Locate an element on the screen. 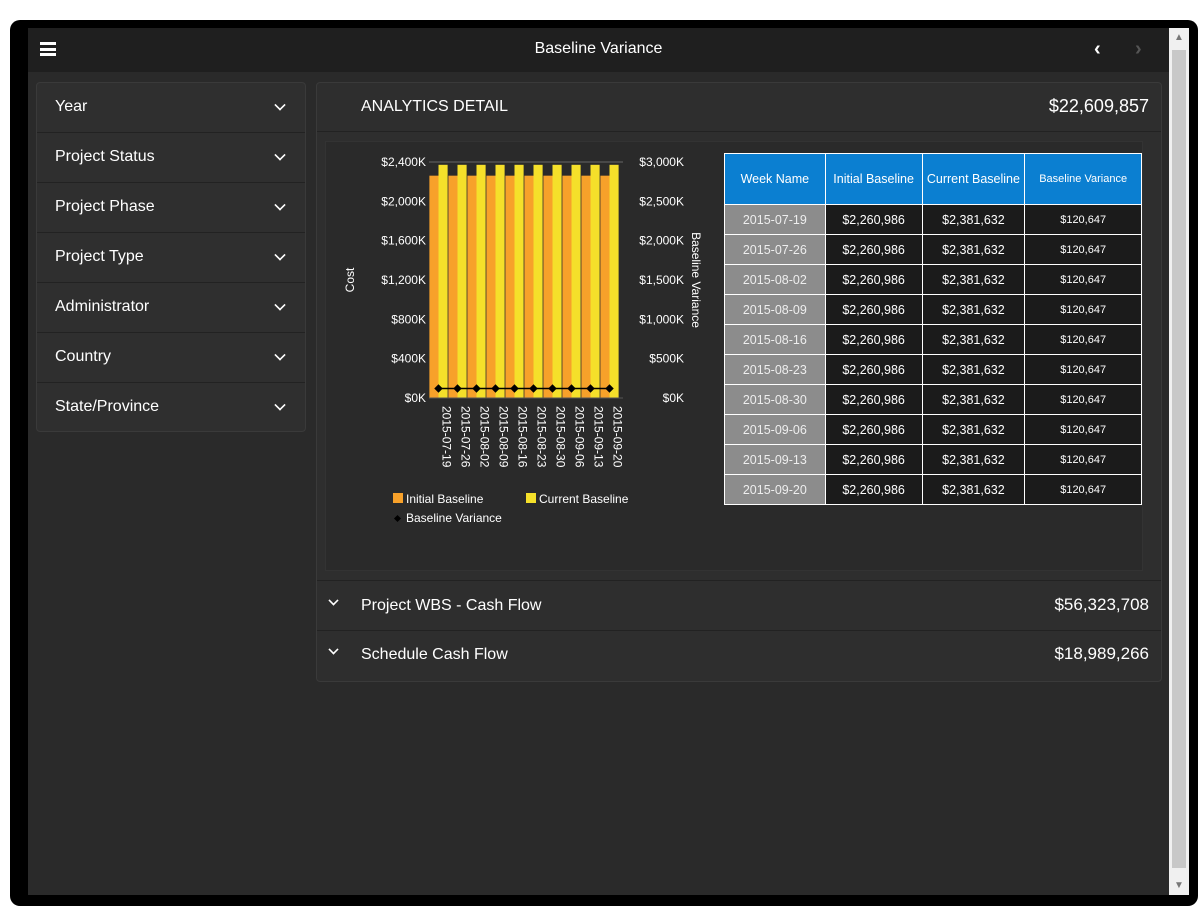 The image size is (1203, 909). column-header: Baseline Variance is located at coordinates (1083, 179).